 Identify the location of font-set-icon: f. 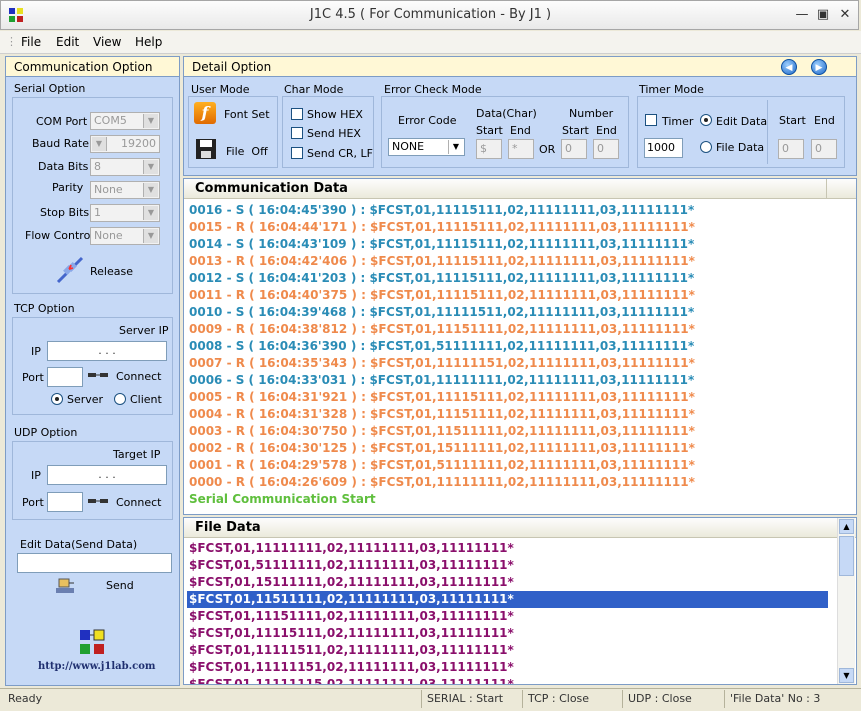
(205, 113).